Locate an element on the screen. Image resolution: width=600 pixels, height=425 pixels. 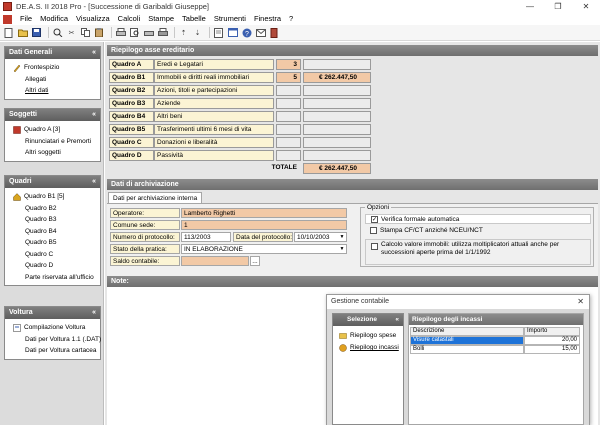
cut-icon: ✂ is located at coordinates (71, 32).